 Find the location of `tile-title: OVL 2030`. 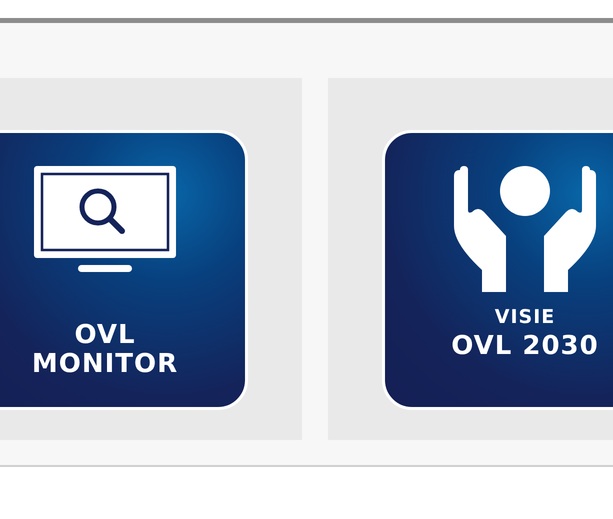

tile-title: OVL 2030 is located at coordinates (525, 346).